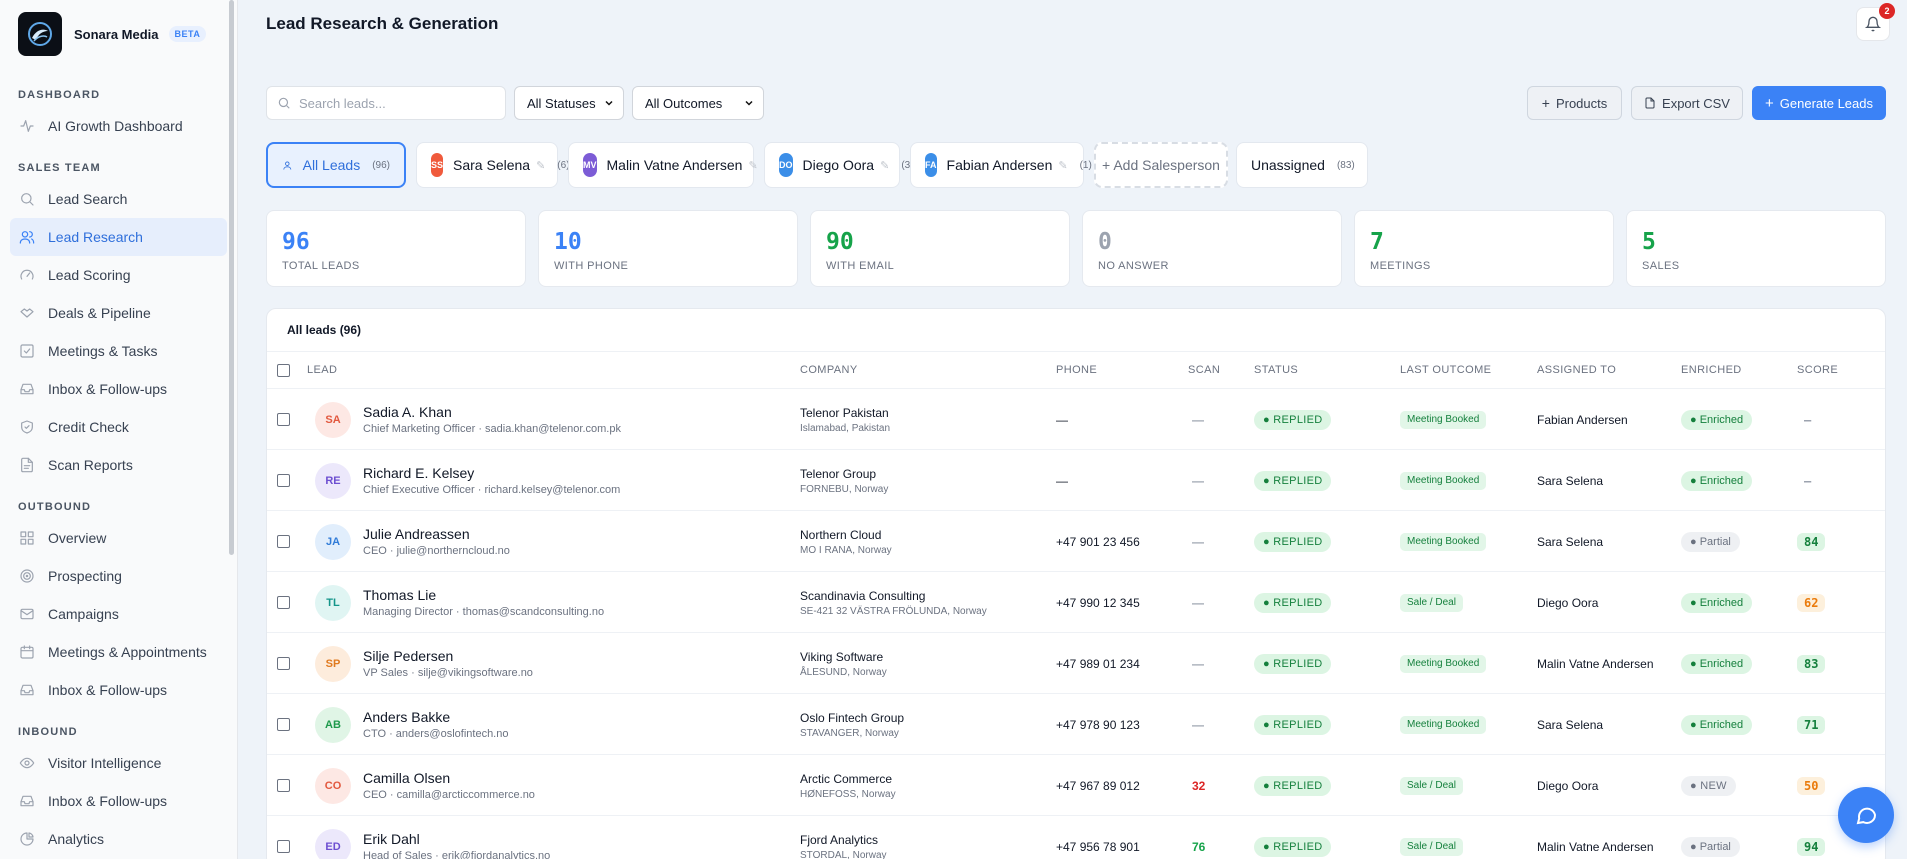 The image size is (1907, 859). I want to click on column-header-lead: LEAD, so click(322, 370).